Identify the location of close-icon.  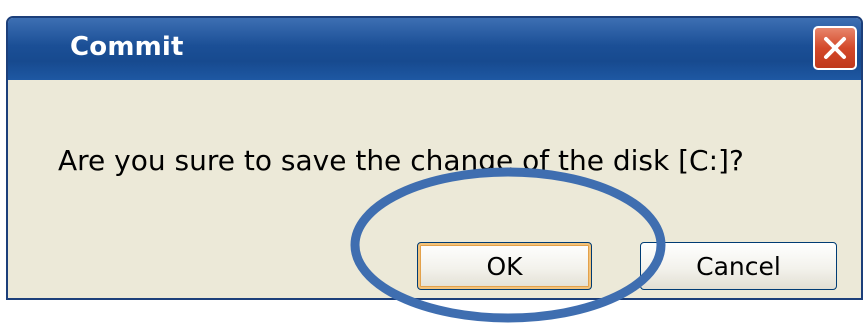
(835, 48).